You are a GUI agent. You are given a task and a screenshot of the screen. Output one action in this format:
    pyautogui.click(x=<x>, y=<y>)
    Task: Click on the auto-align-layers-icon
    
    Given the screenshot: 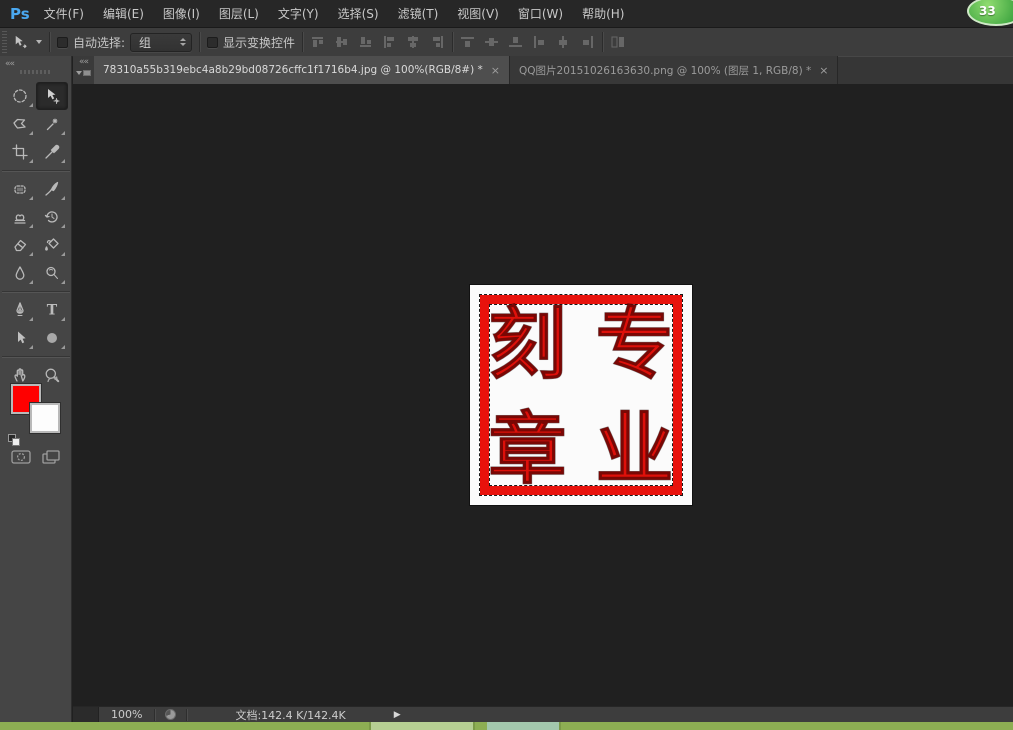 What is the action you would take?
    pyautogui.click(x=618, y=42)
    